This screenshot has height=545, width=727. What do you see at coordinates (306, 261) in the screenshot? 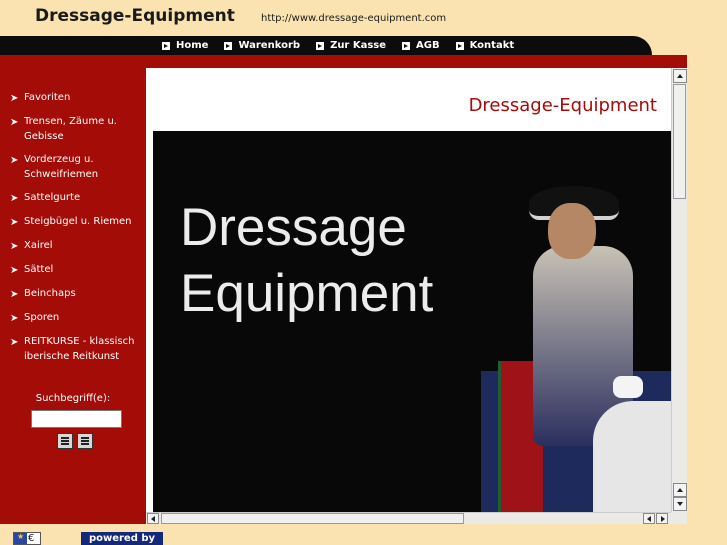
I see `hero-text: Dressage Equipment` at bounding box center [306, 261].